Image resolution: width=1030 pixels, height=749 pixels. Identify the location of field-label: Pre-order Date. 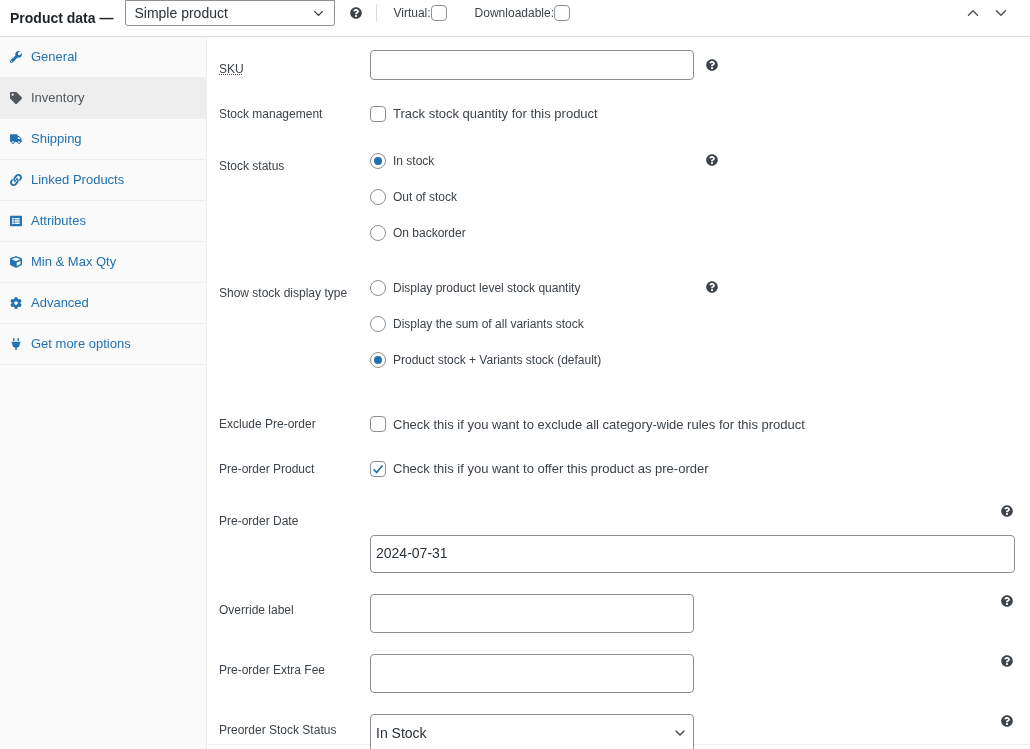
(259, 521).